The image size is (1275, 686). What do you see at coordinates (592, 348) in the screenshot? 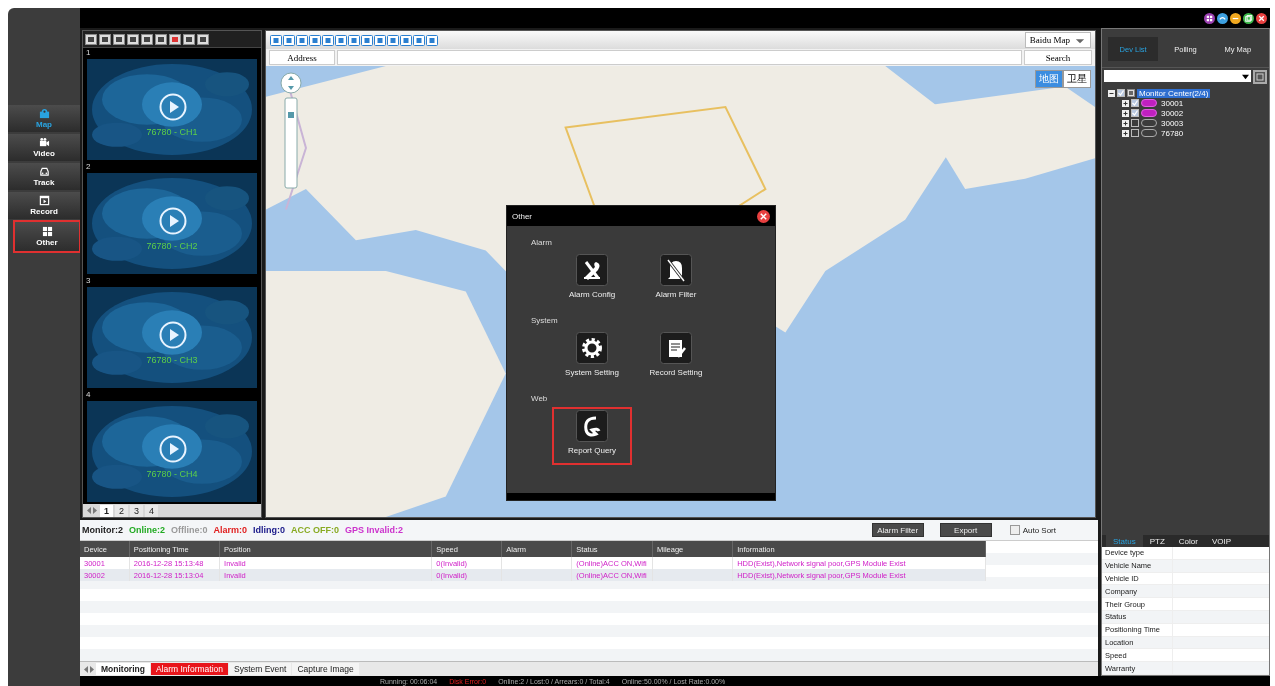
I see `settings-icon` at bounding box center [592, 348].